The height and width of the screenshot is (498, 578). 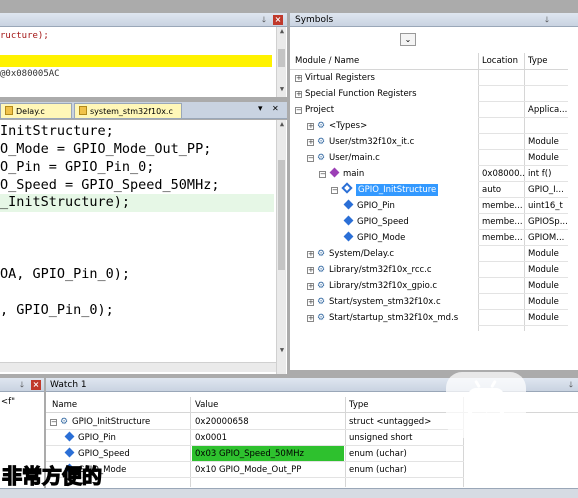 I want to click on code-line: O_Pin = GPIO_Pin_0;, so click(x=77, y=167).